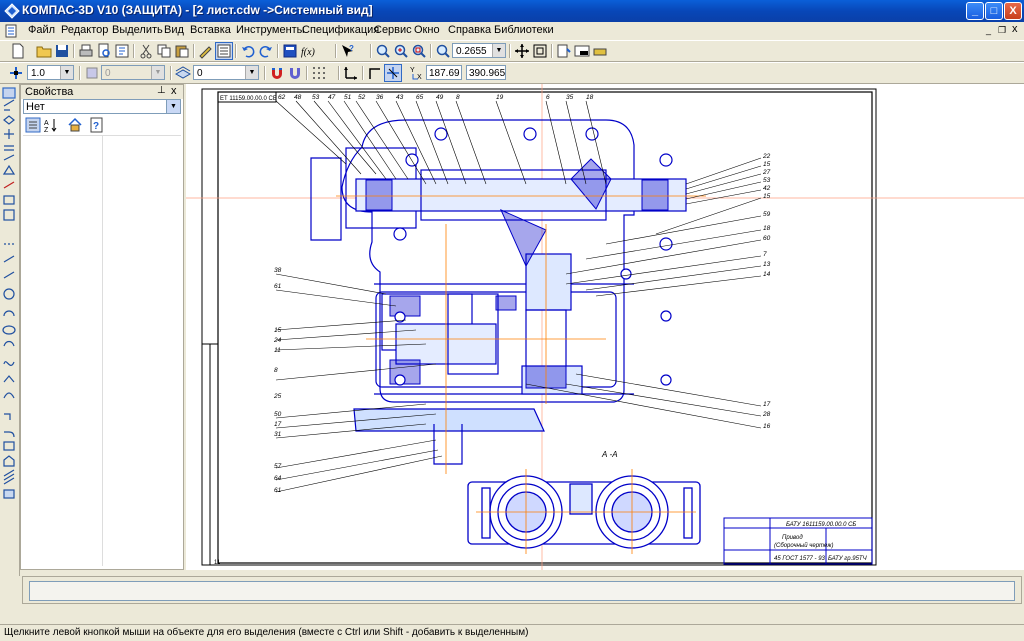 This screenshot has width=1024, height=641. Describe the element at coordinates (1015, 29) in the screenshot. I see `mdi-close-button: x` at that location.